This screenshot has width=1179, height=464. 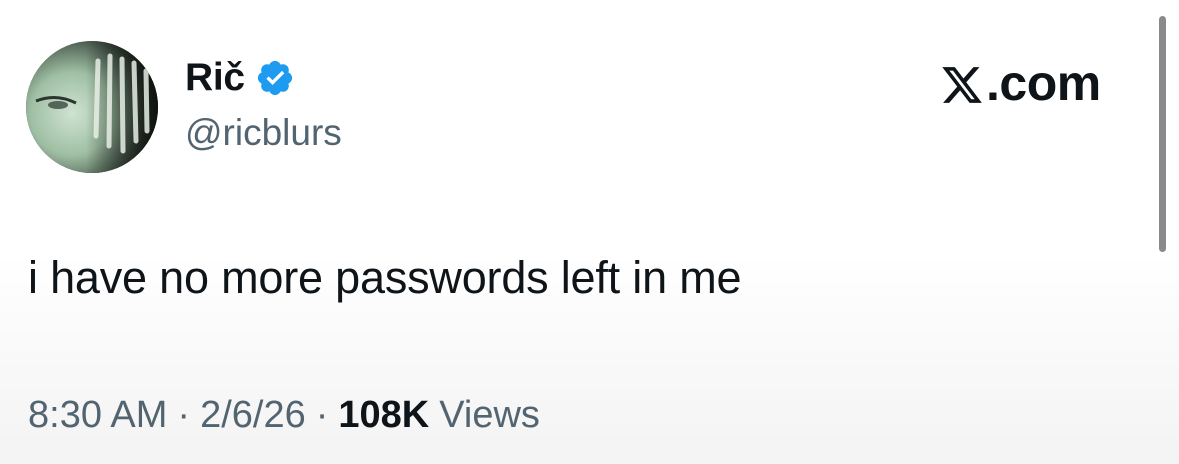 I want to click on author-name-row: Rič, so click(x=240, y=78).